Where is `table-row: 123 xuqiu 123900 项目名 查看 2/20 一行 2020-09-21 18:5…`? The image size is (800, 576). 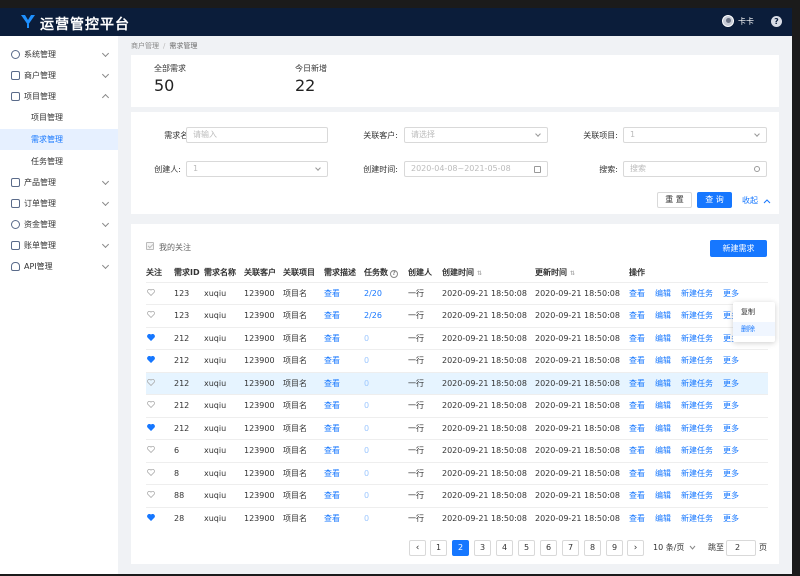
table-row: 123 xuqiu 123900 项目名 查看 2/20 一行 2020-09-21 18:5… is located at coordinates (457, 293).